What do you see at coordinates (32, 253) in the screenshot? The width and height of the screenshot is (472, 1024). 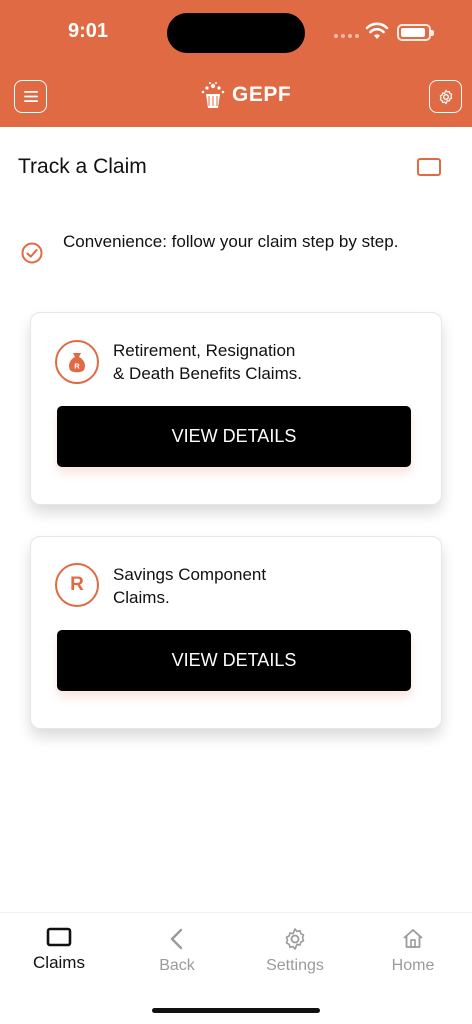 I see `check-circle-icon` at bounding box center [32, 253].